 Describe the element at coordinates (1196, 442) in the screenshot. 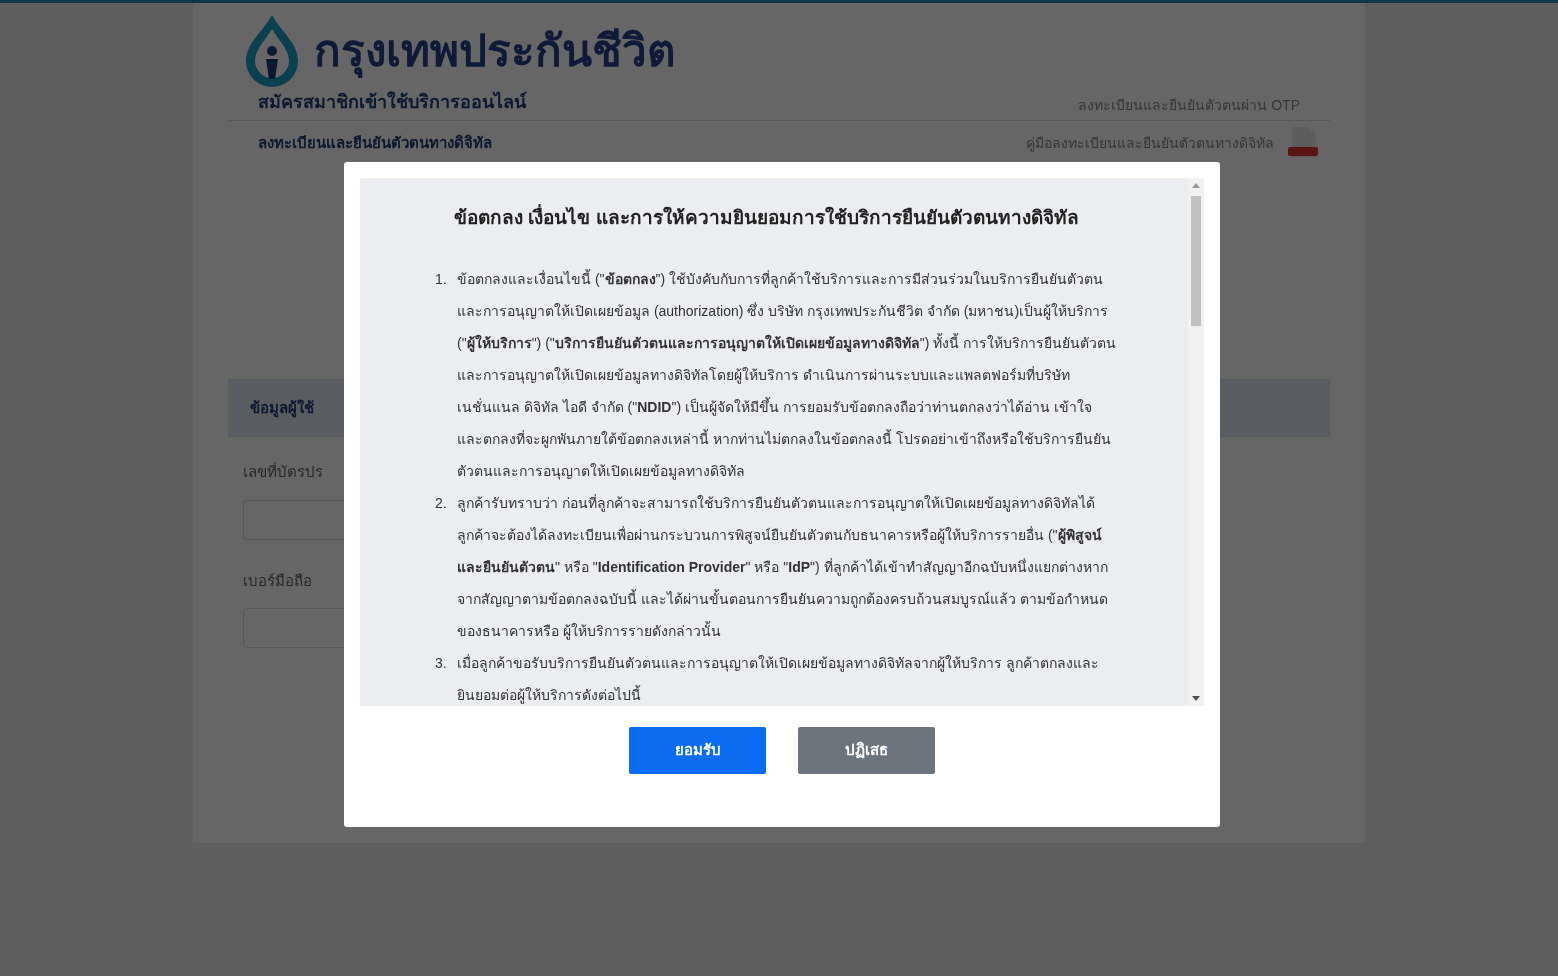

I see `scrollbar` at that location.